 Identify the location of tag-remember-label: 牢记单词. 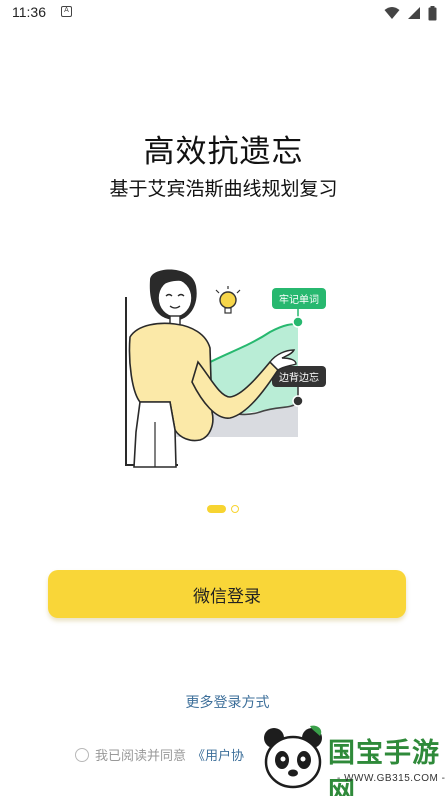
(299, 299).